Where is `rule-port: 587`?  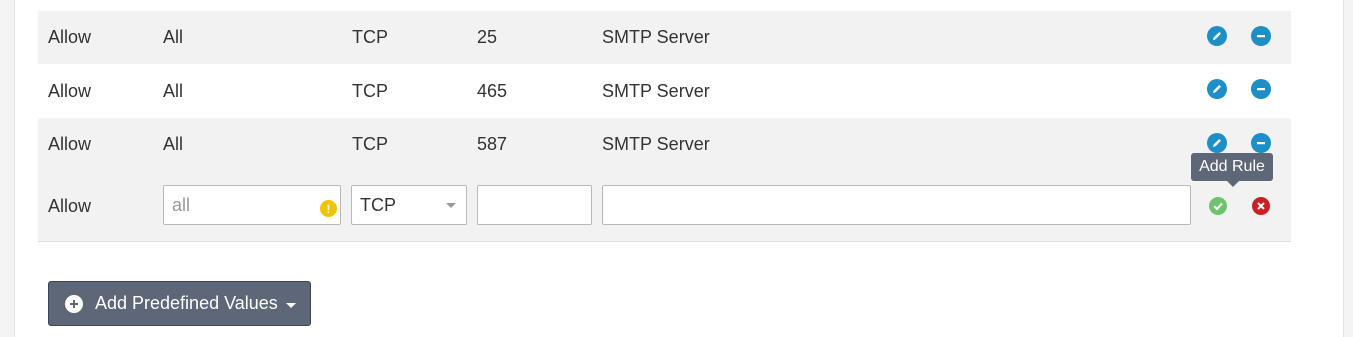
rule-port: 587 is located at coordinates (492, 144).